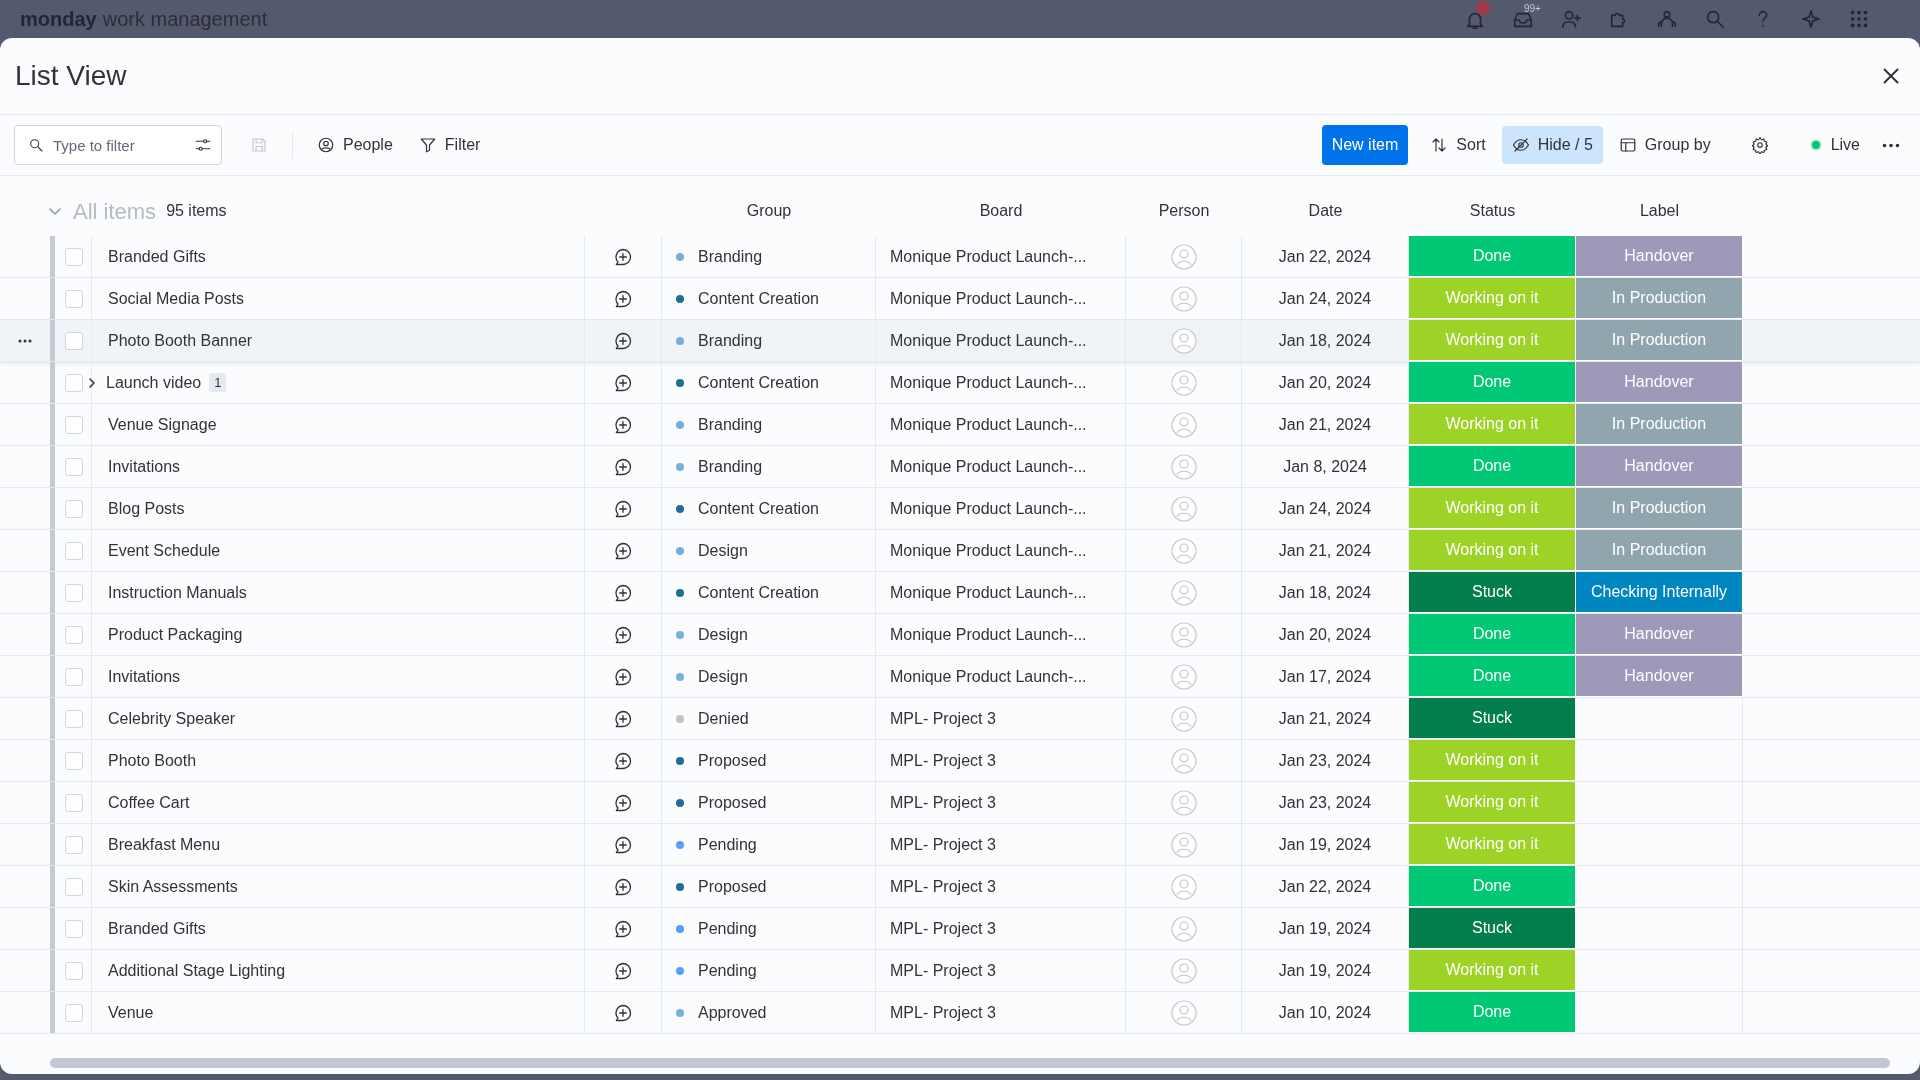 Image resolution: width=1920 pixels, height=1080 pixels. Describe the element at coordinates (355, 145) in the screenshot. I see `toolbar-button: People` at that location.